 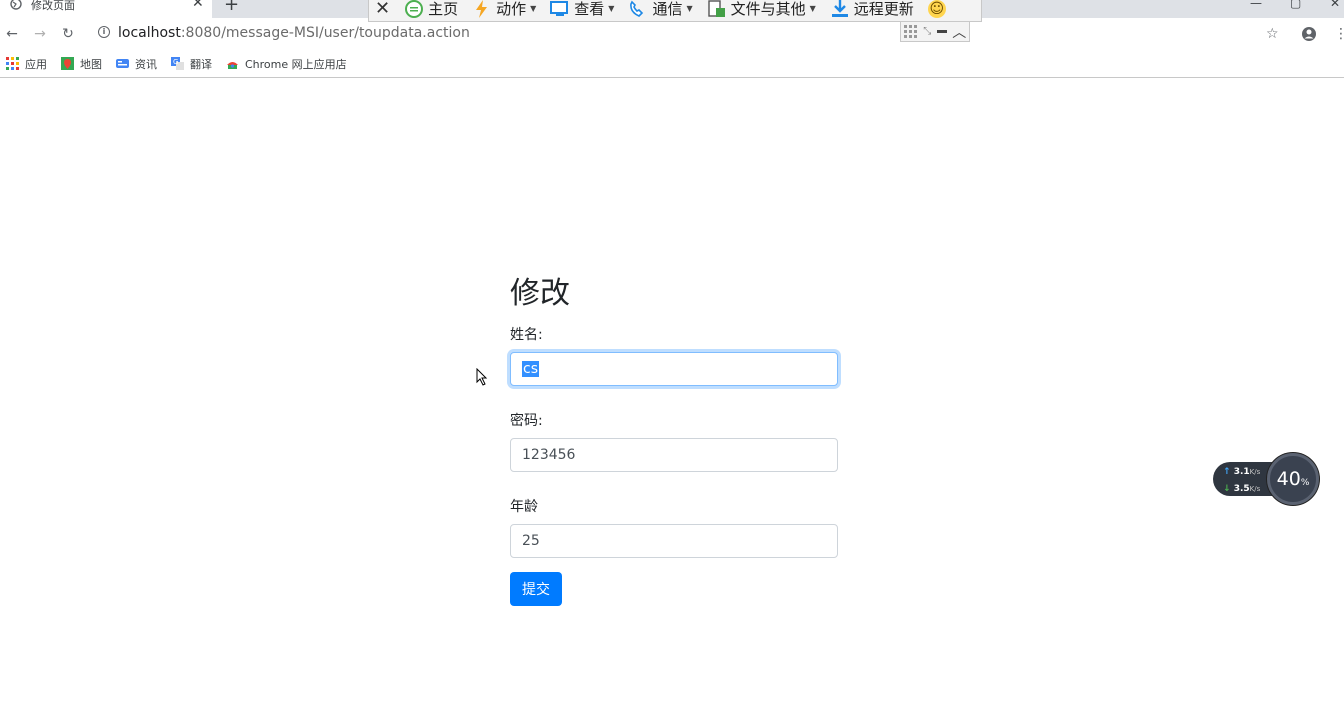 I want to click on maps-icon, so click(x=67, y=63).